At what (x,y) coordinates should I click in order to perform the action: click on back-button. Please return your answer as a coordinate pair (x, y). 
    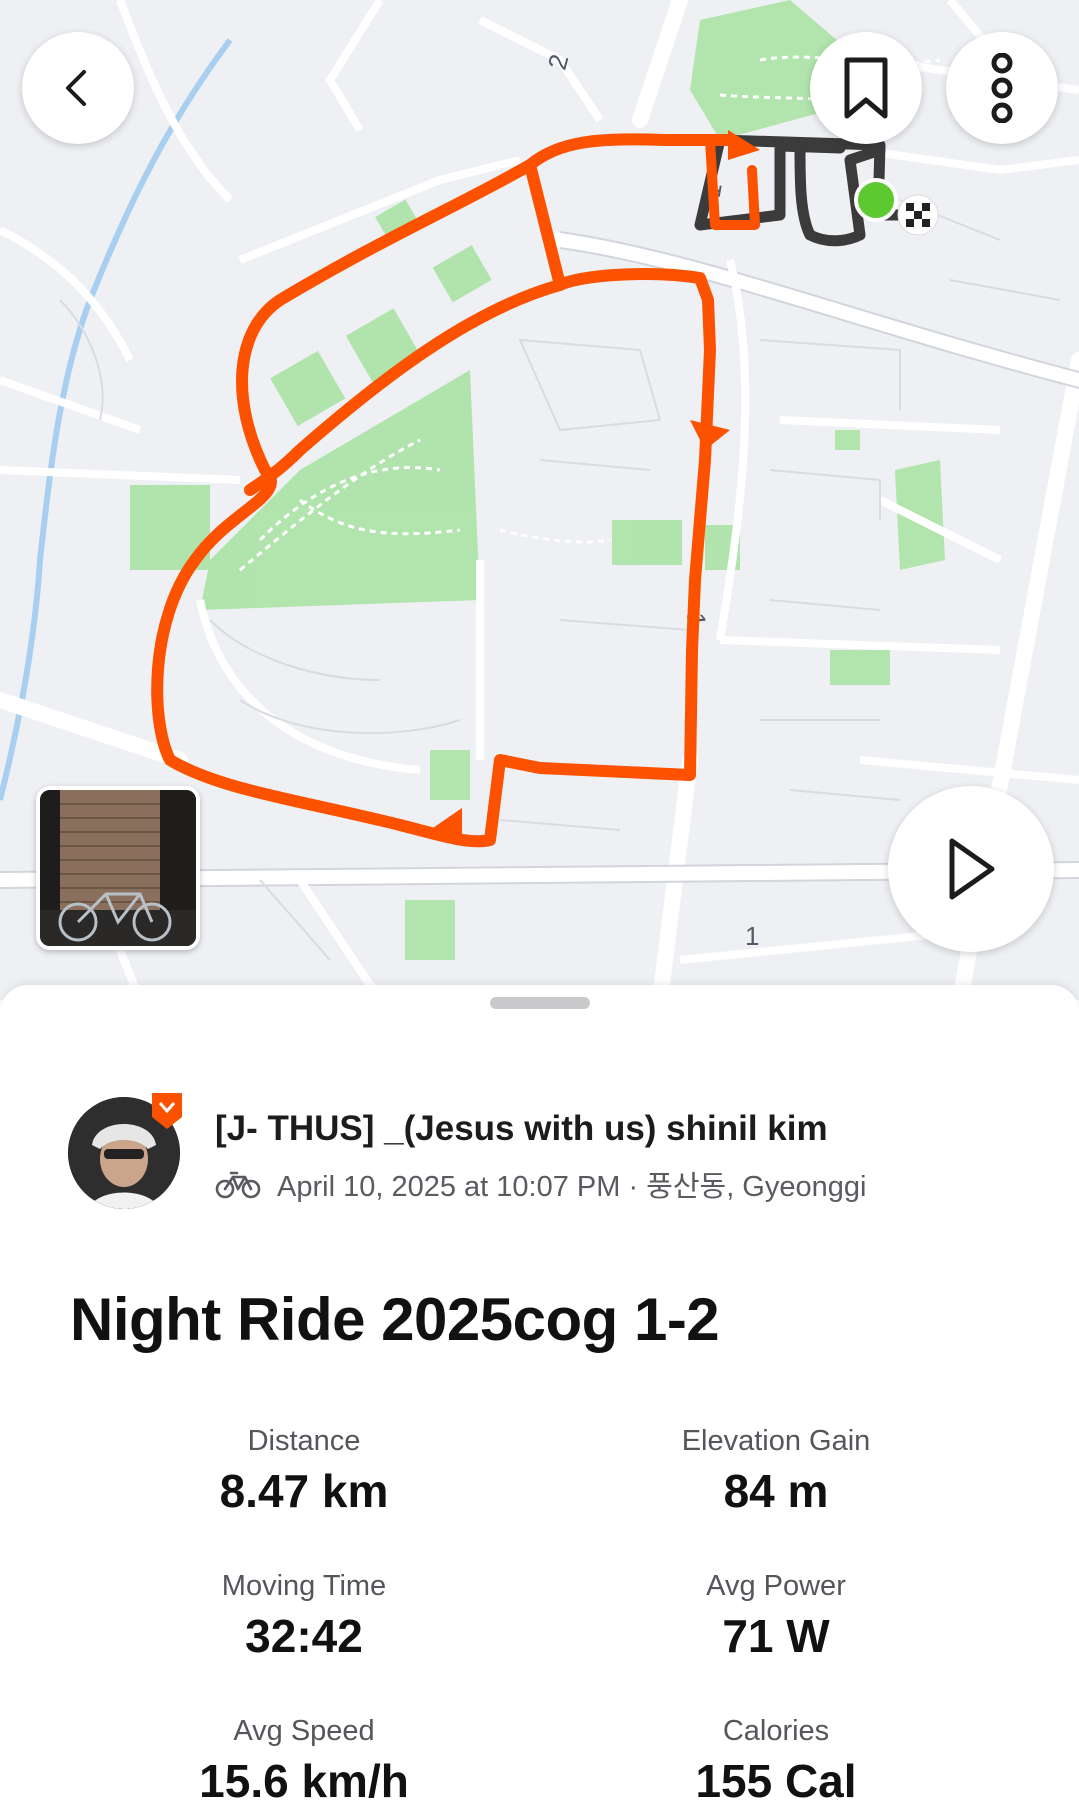
    Looking at the image, I should click on (78, 88).